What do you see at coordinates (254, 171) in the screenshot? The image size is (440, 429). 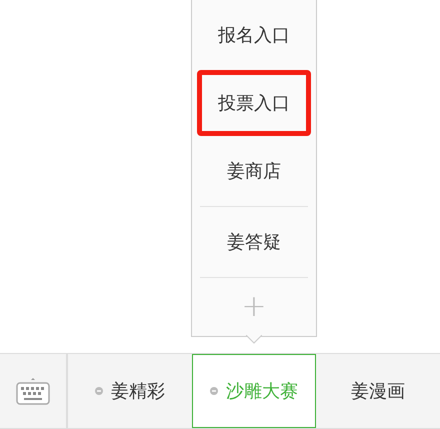 I see `submenu-item: 姜商店` at bounding box center [254, 171].